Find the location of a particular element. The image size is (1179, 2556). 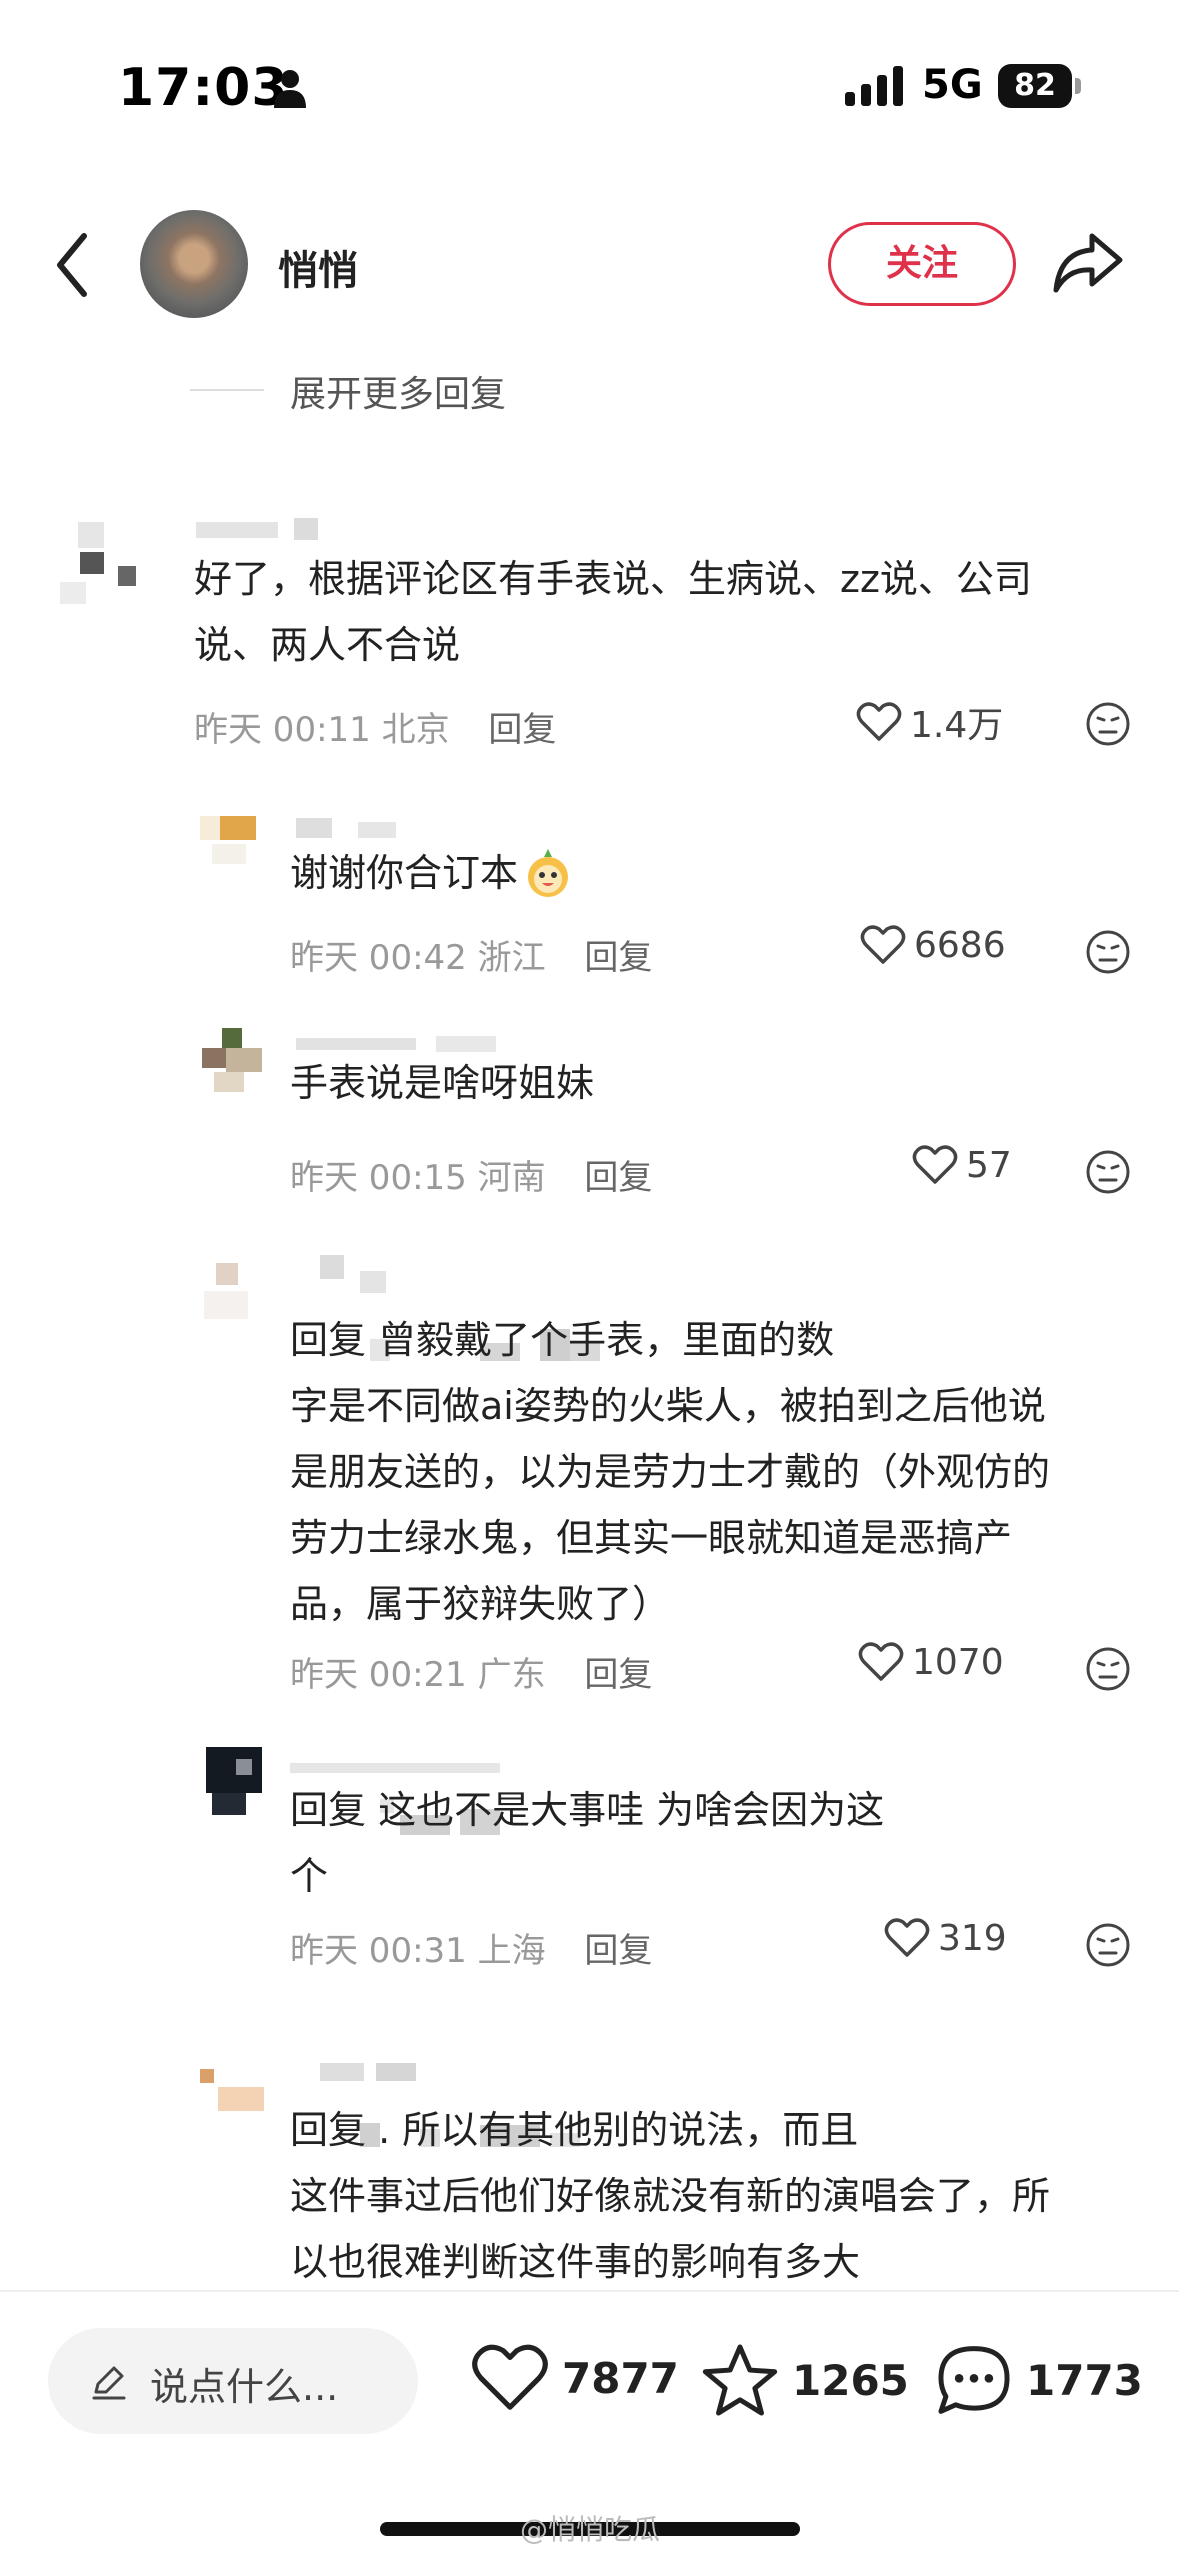

like-count: 319 is located at coordinates (972, 1938).